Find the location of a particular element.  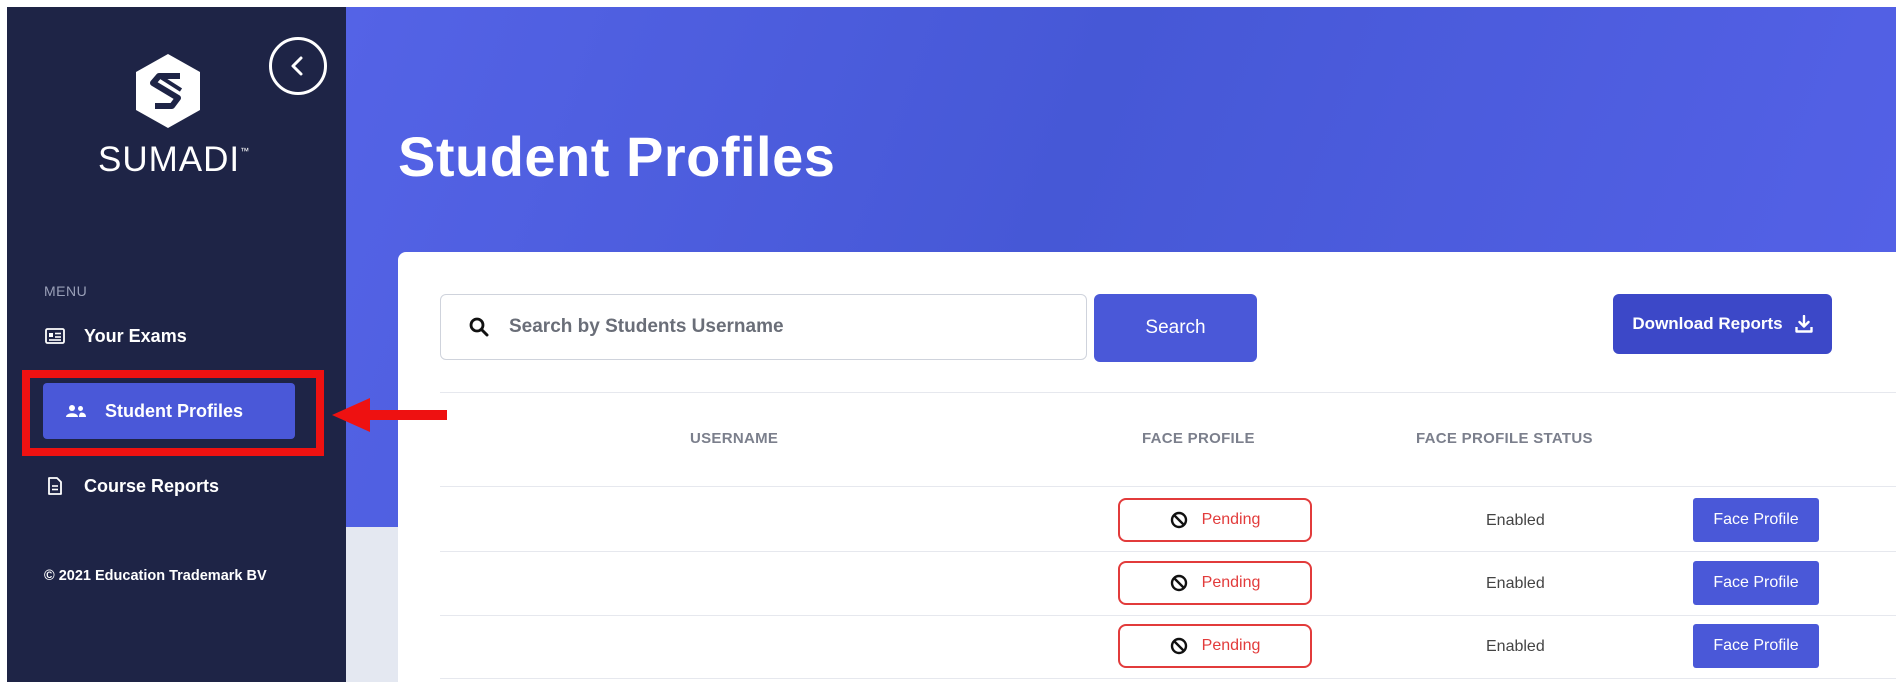

download-reports-label: Download Reports is located at coordinates (1707, 323).